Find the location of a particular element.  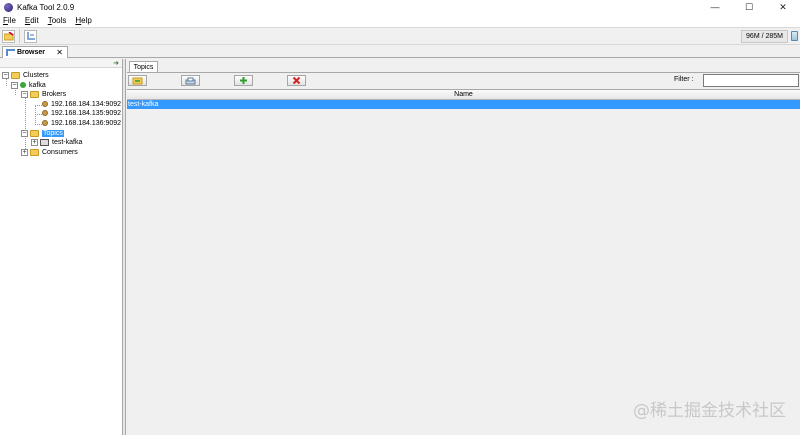

broker-label: 192.168.184.134:9092 is located at coordinates (86, 104).